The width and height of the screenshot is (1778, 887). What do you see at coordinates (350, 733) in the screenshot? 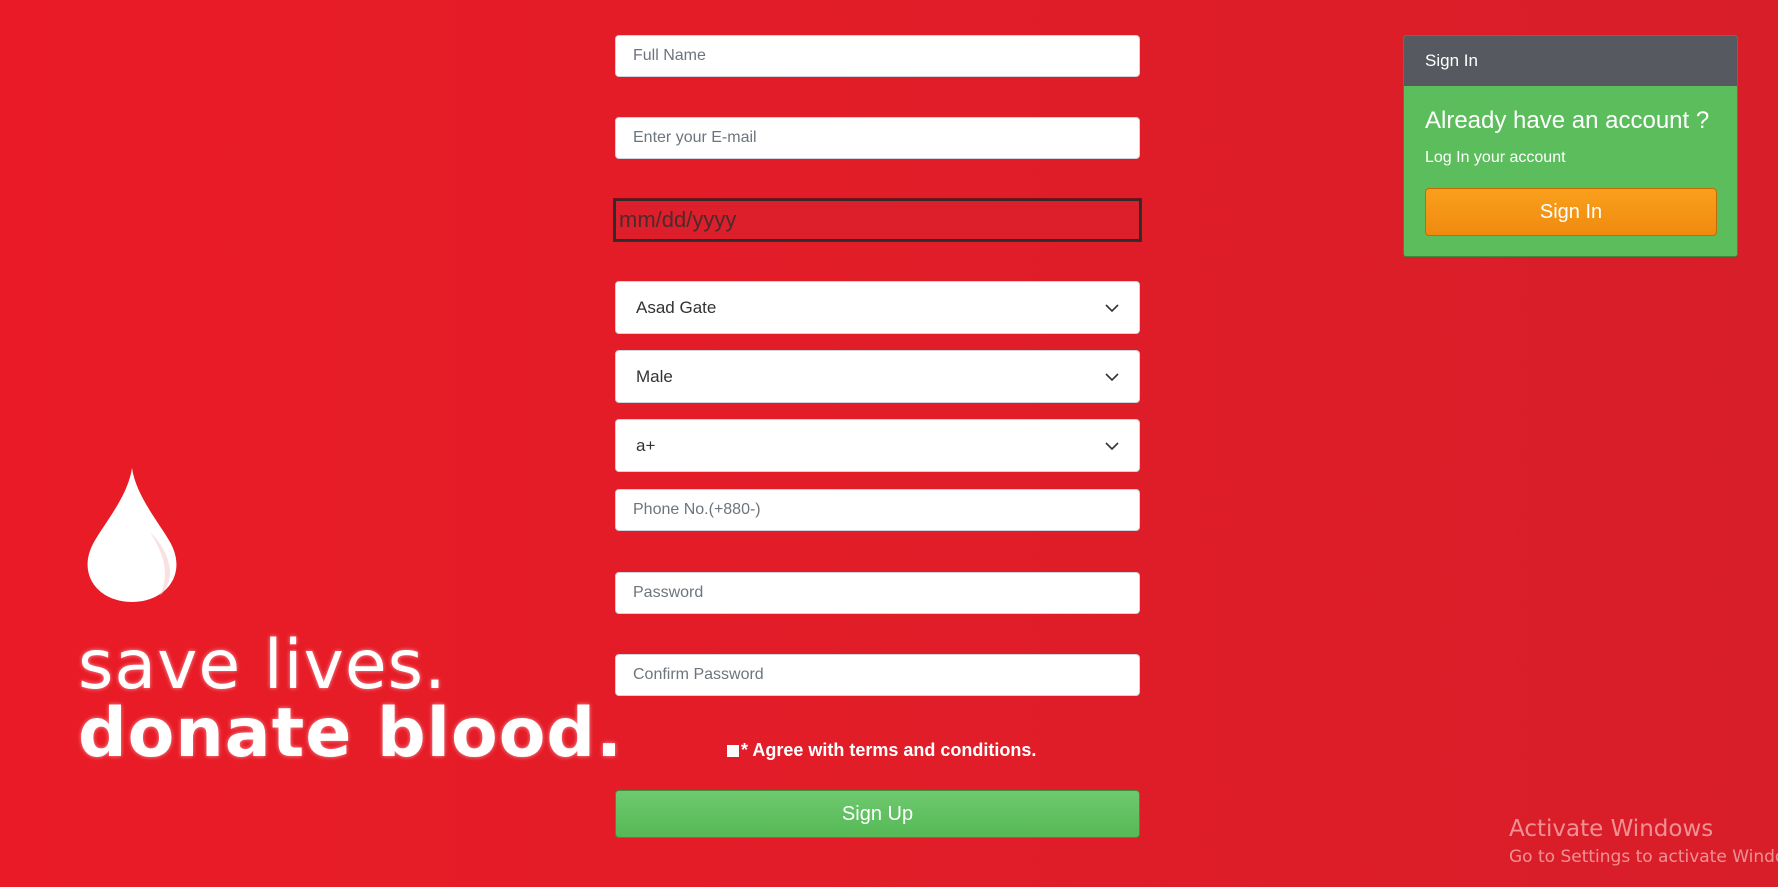
I see `slogan-line-2: donate blood.` at bounding box center [350, 733].